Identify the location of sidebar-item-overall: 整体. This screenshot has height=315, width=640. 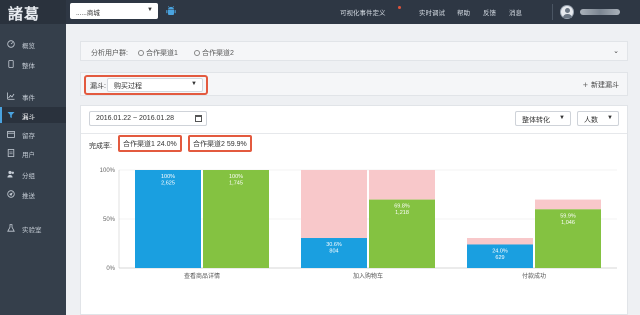
(33, 64).